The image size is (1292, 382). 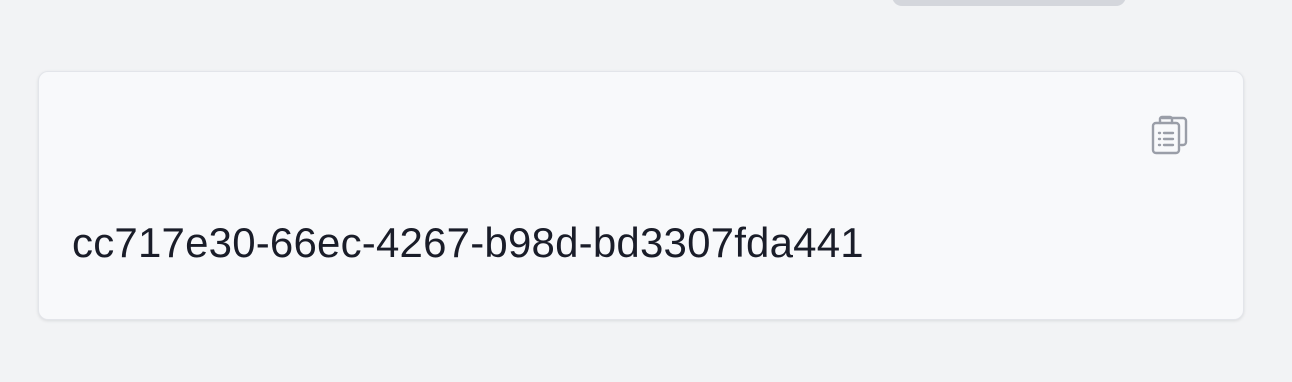 I want to click on copy-button, so click(x=1169, y=133).